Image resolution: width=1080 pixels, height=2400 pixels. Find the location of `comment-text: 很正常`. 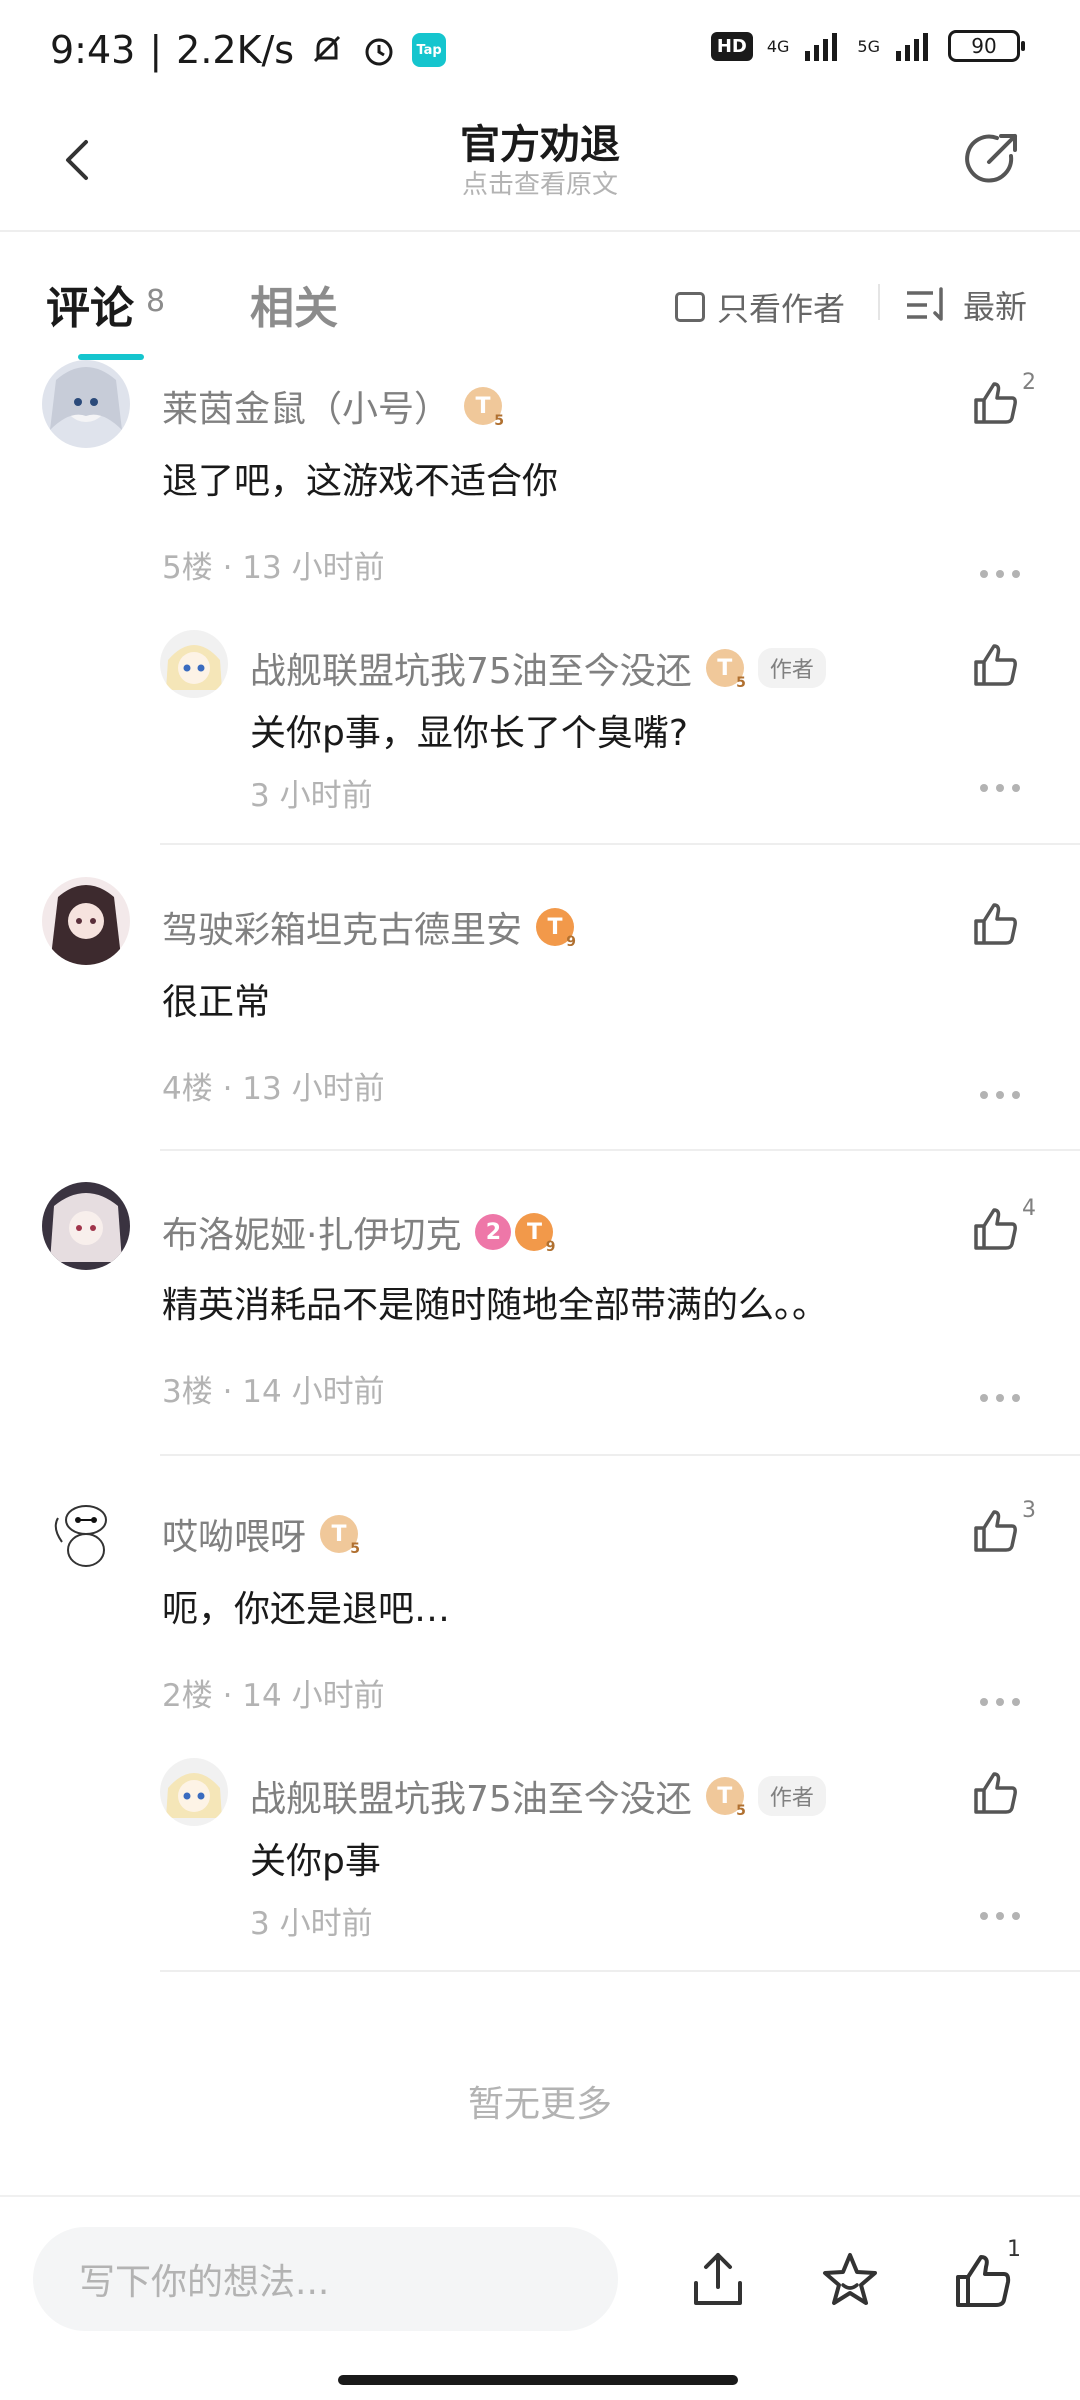

comment-text: 很正常 is located at coordinates (216, 1002).